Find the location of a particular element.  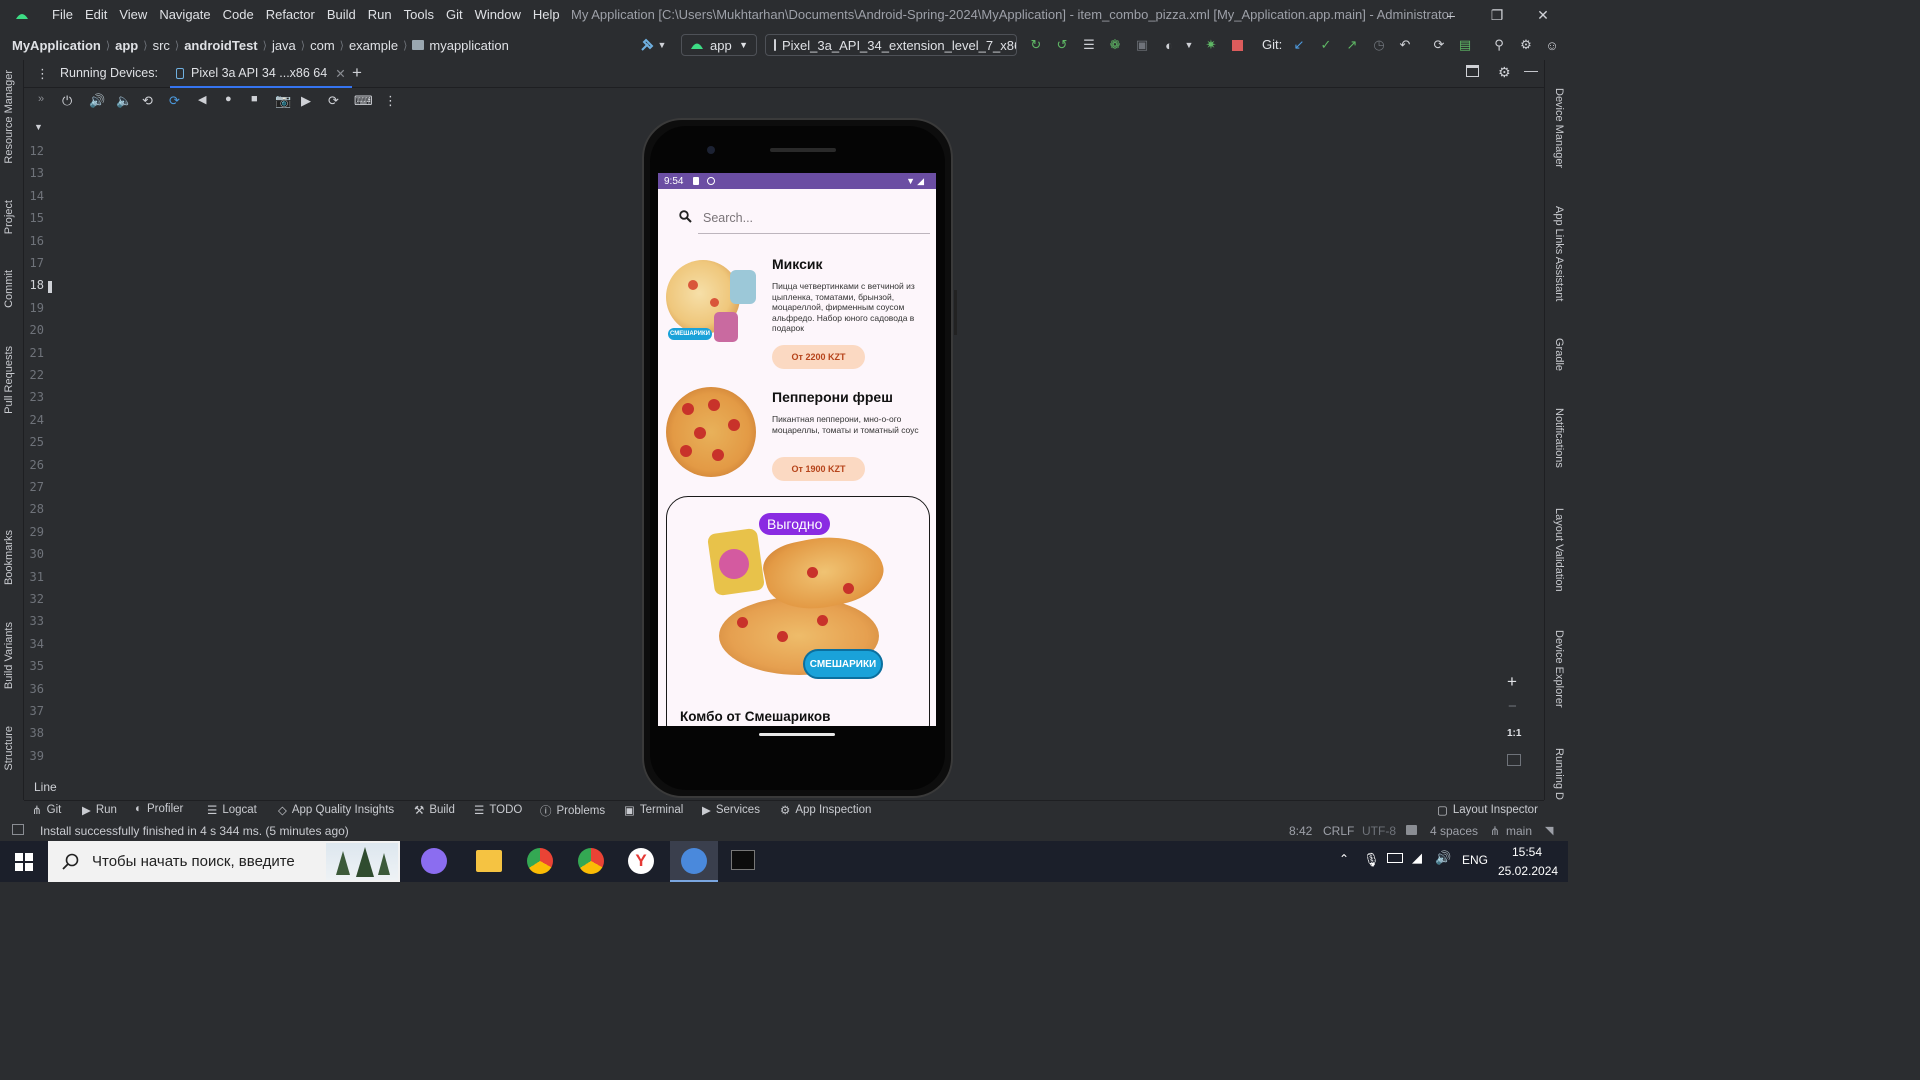

zoom-in-button: + is located at coordinates (1512, 682).